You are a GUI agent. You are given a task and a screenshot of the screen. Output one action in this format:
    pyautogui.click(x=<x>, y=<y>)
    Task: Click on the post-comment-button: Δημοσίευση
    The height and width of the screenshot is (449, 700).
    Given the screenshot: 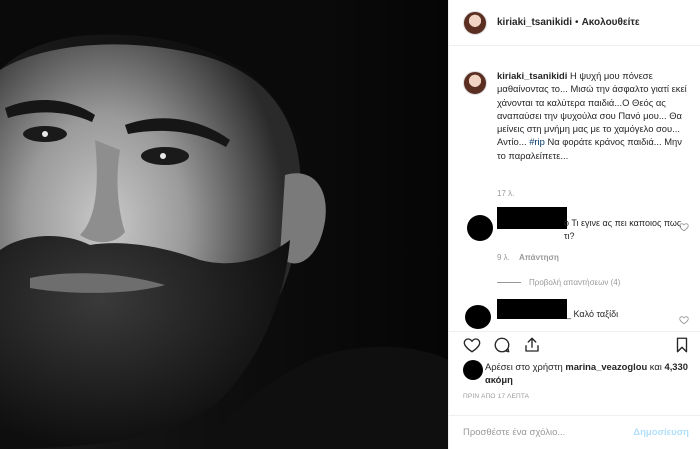 What is the action you would take?
    pyautogui.click(x=661, y=432)
    